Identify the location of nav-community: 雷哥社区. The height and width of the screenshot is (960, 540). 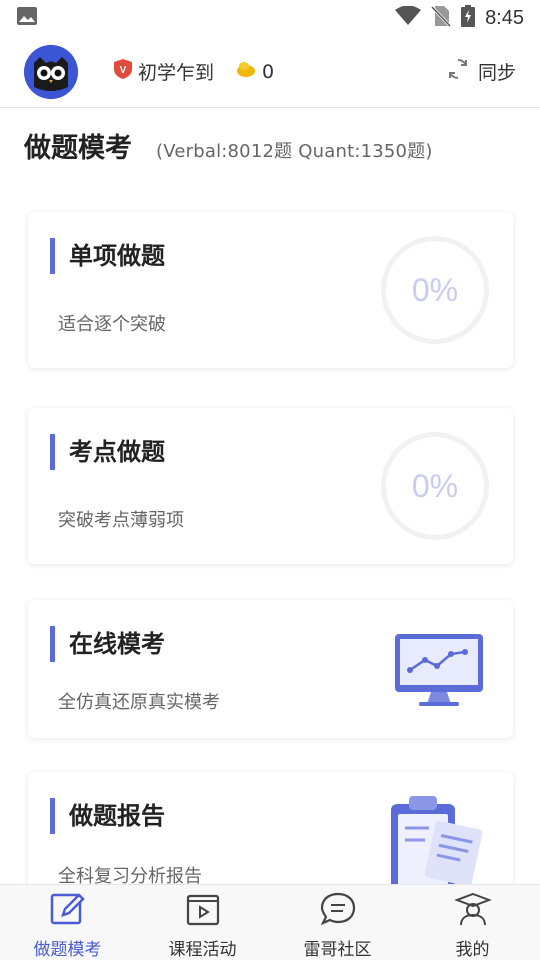
(337, 922).